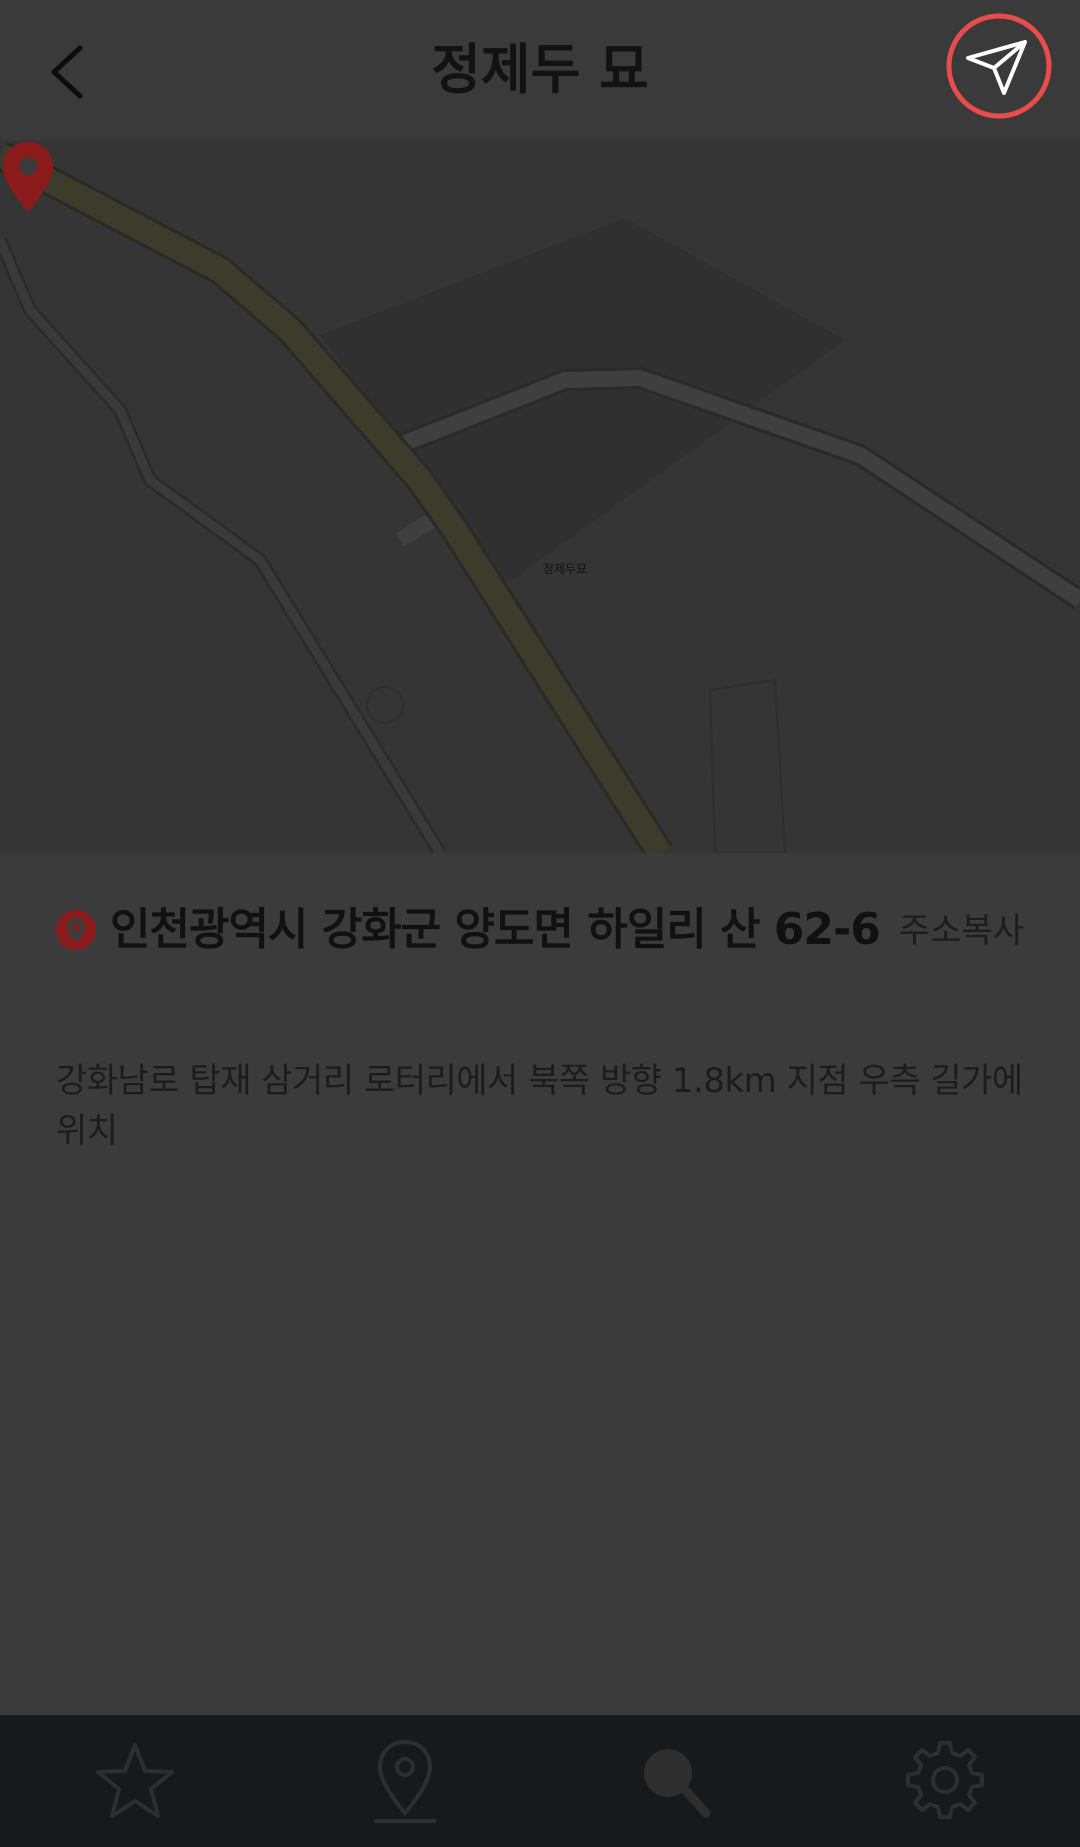 Image resolution: width=1080 pixels, height=1847 pixels. I want to click on search-tab, so click(675, 1780).